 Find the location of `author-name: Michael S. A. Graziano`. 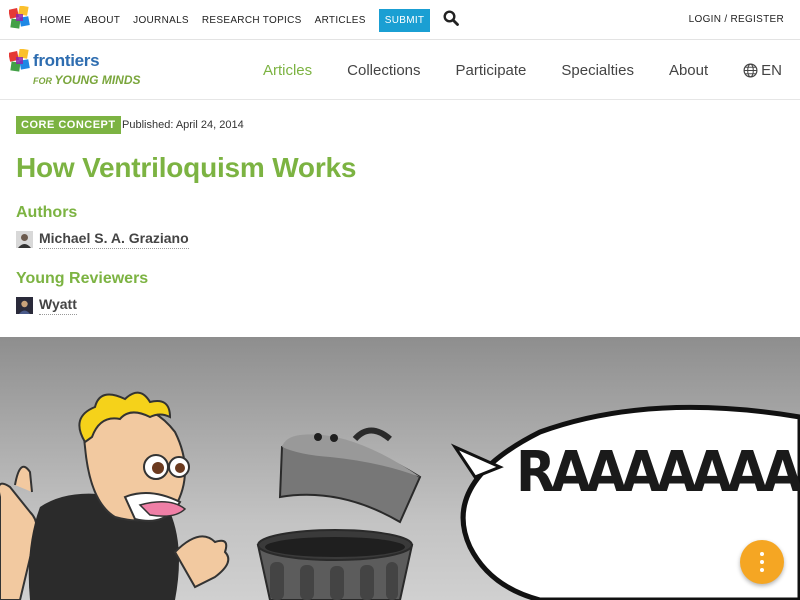

author-name: Michael S. A. Graziano is located at coordinates (114, 239).